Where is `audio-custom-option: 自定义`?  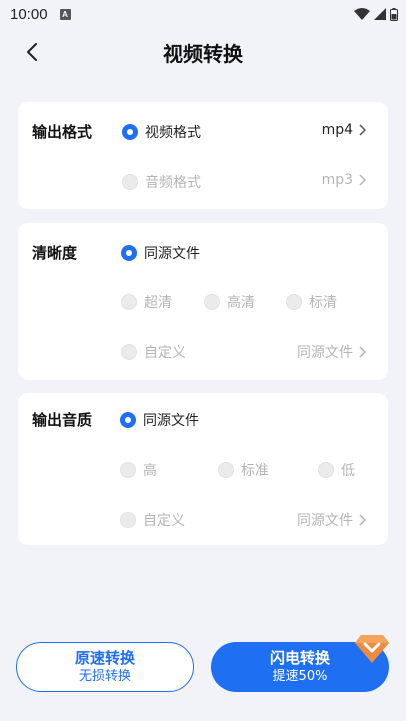
audio-custom-option: 自定义 is located at coordinates (152, 520).